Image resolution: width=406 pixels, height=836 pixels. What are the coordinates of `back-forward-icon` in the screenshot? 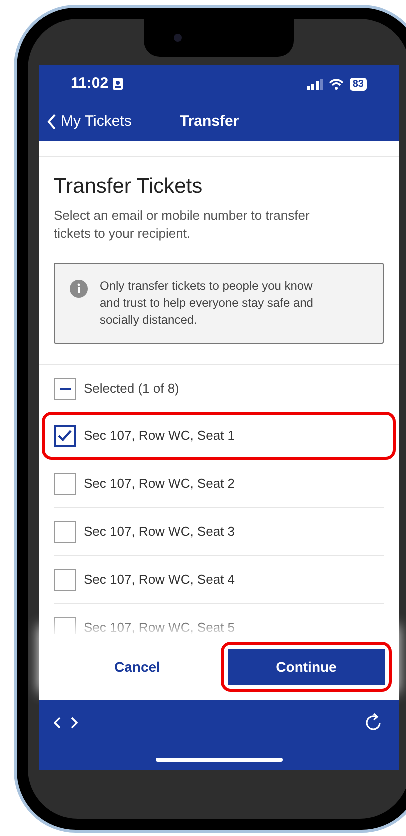 It's located at (66, 723).